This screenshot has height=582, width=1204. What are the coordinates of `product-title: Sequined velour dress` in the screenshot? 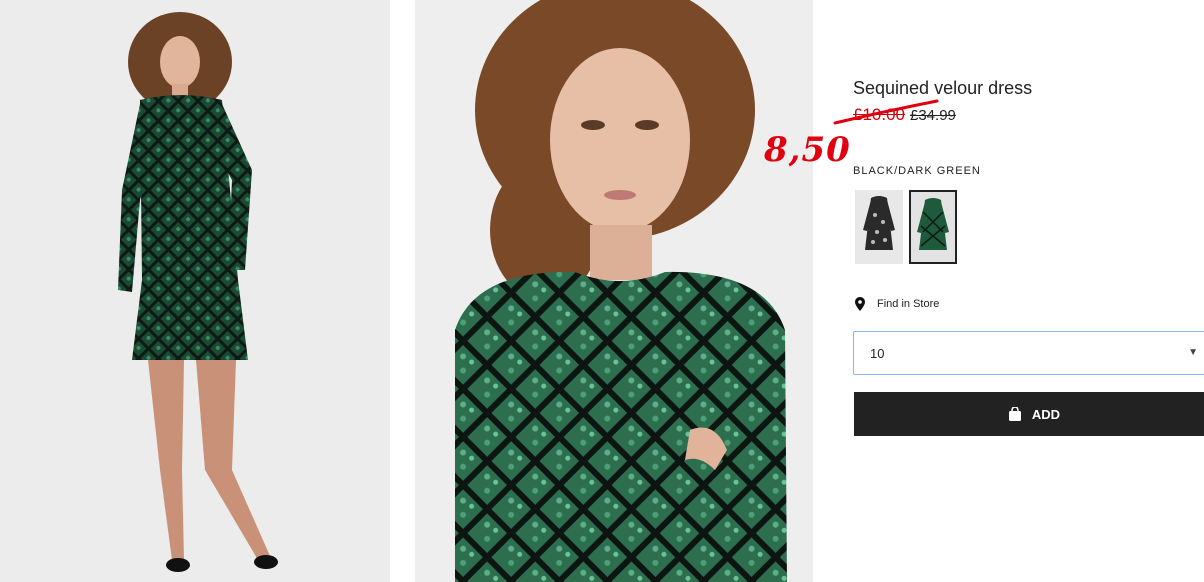 It's located at (943, 88).